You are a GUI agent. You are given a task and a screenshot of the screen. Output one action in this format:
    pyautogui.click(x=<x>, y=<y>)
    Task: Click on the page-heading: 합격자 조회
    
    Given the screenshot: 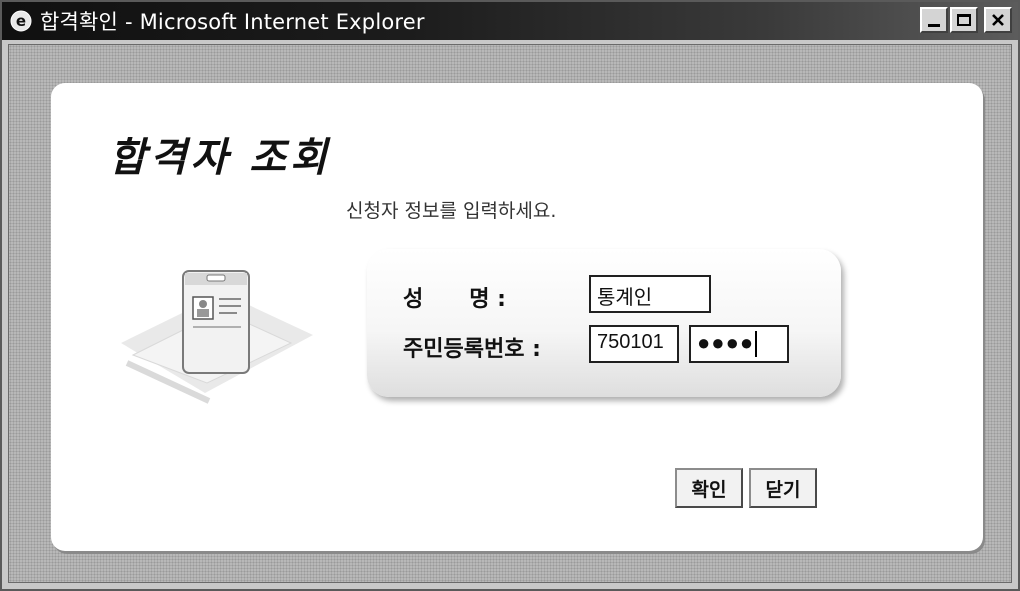 What is the action you would take?
    pyautogui.click(x=220, y=157)
    